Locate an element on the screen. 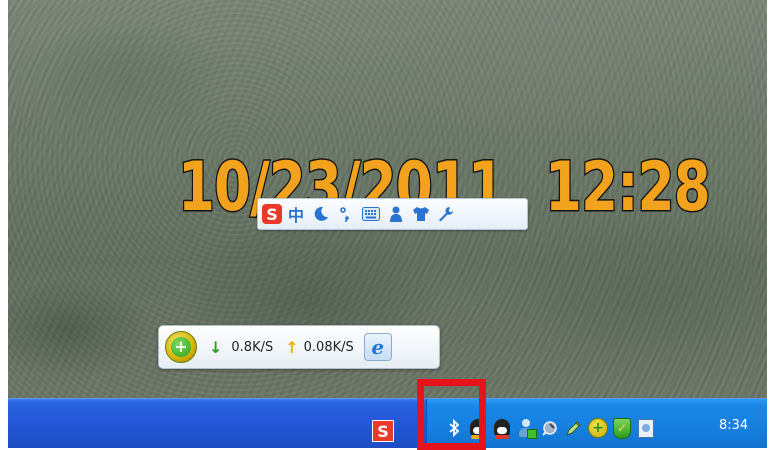 The image size is (775, 450). user-status-icon is located at coordinates (526, 428).